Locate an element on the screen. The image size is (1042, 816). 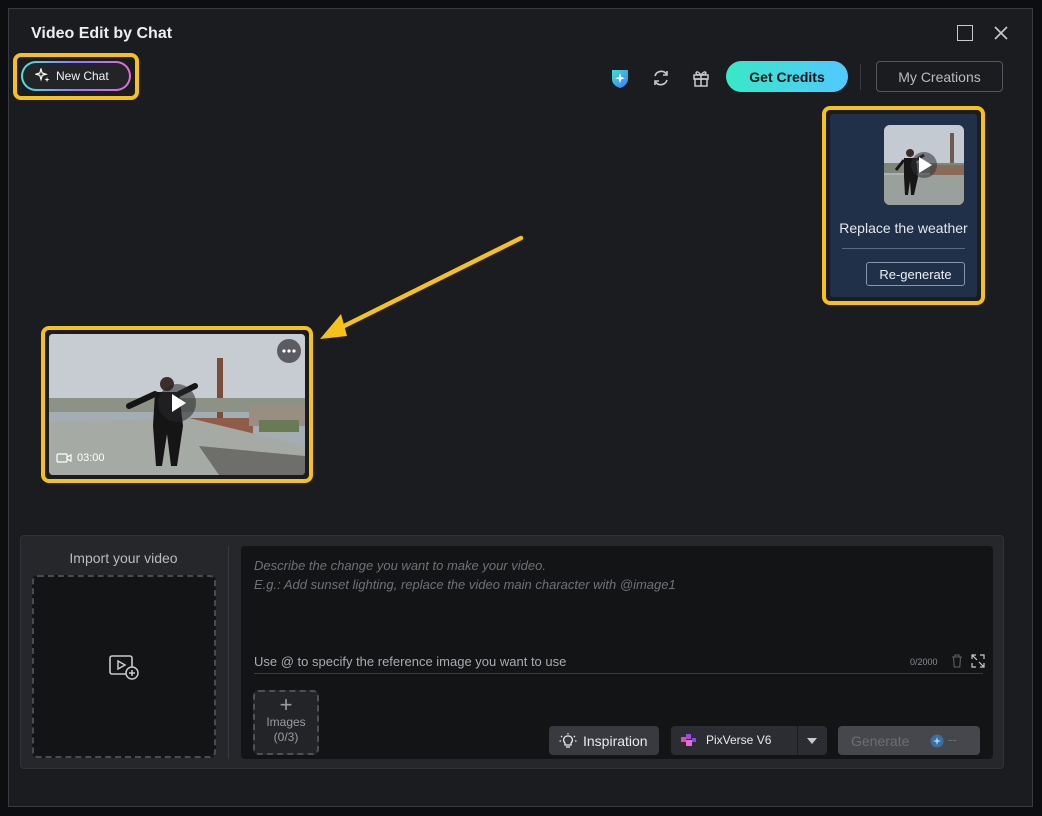
lightbulb-icon is located at coordinates (568, 740).